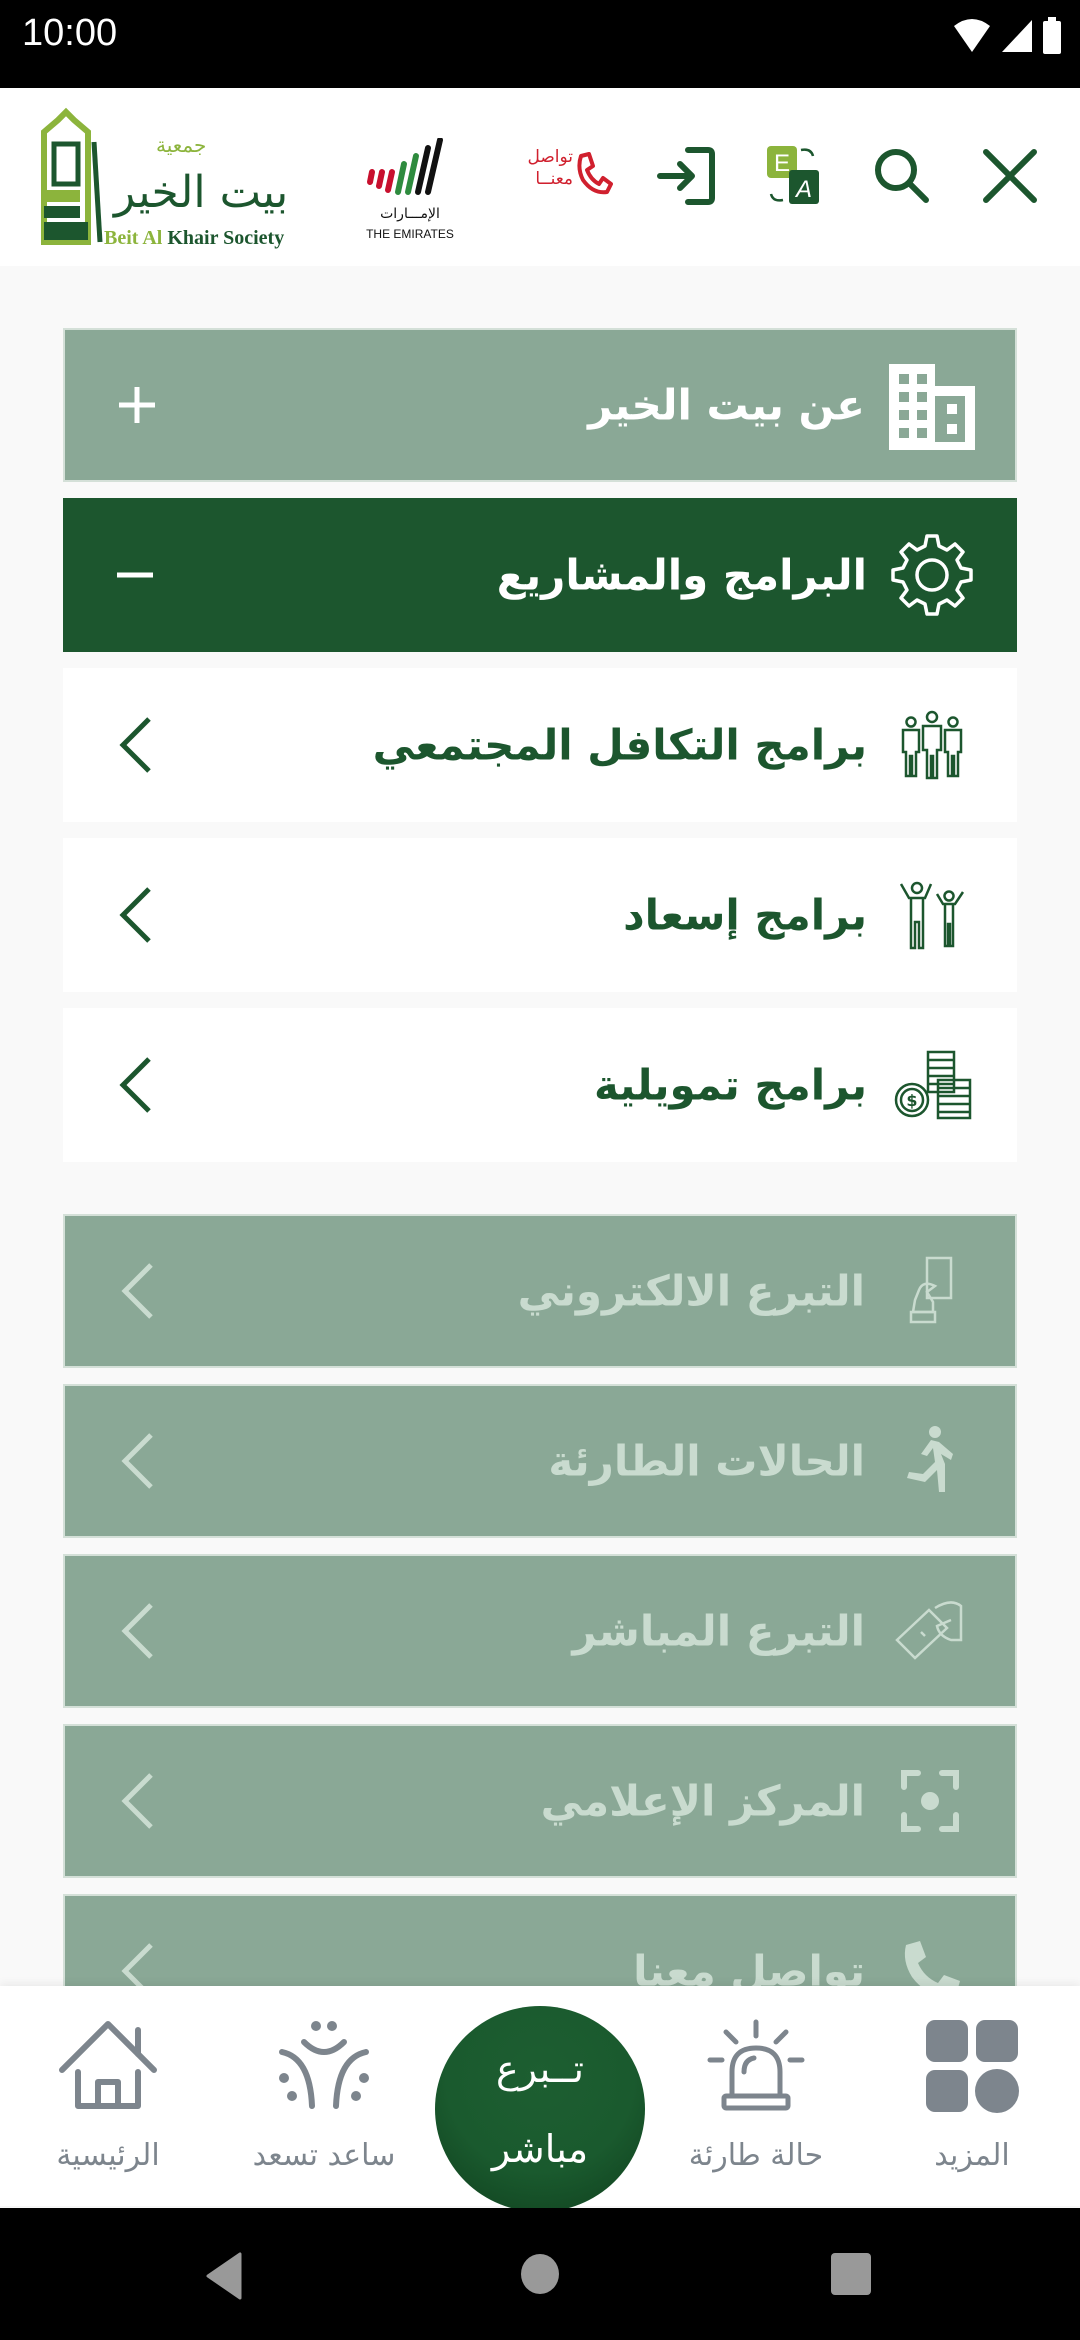 This screenshot has width=1080, height=2340. Describe the element at coordinates (137, 405) in the screenshot. I see `expand-icon` at that location.